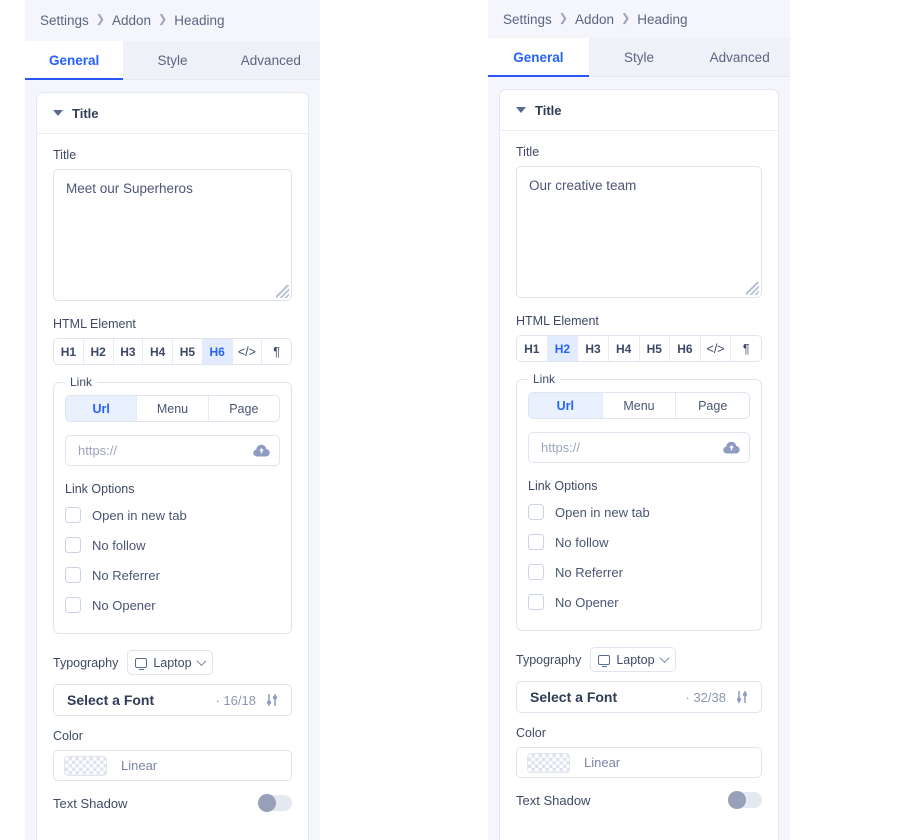 This screenshot has height=840, width=900. I want to click on url-input-placeholder: https://, so click(561, 447).